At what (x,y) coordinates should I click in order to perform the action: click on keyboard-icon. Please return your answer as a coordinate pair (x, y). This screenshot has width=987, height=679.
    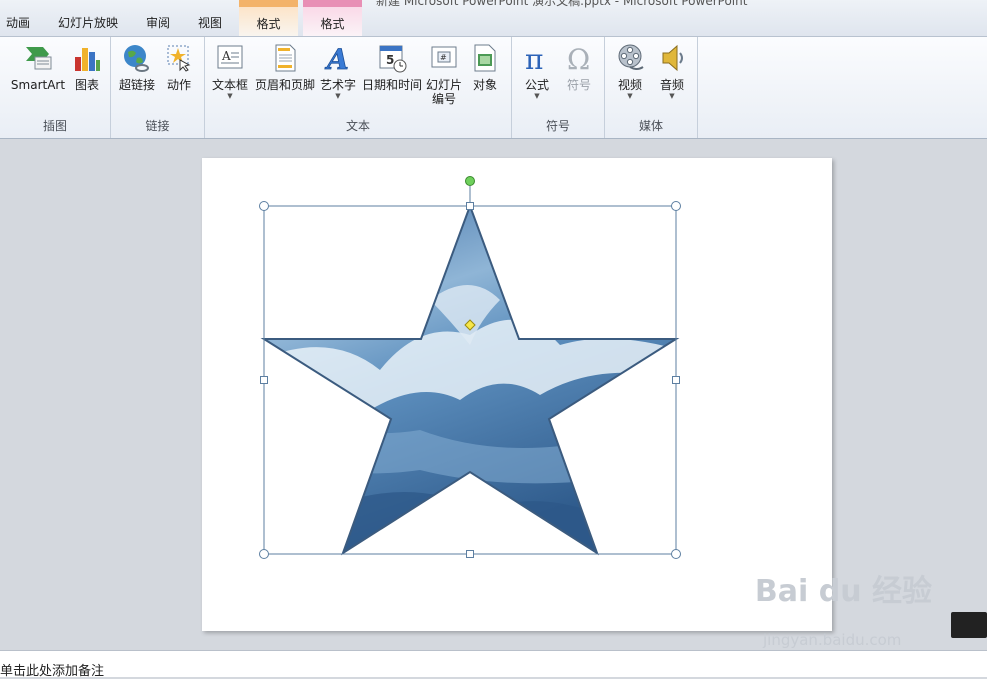
    Looking at the image, I should click on (969, 625).